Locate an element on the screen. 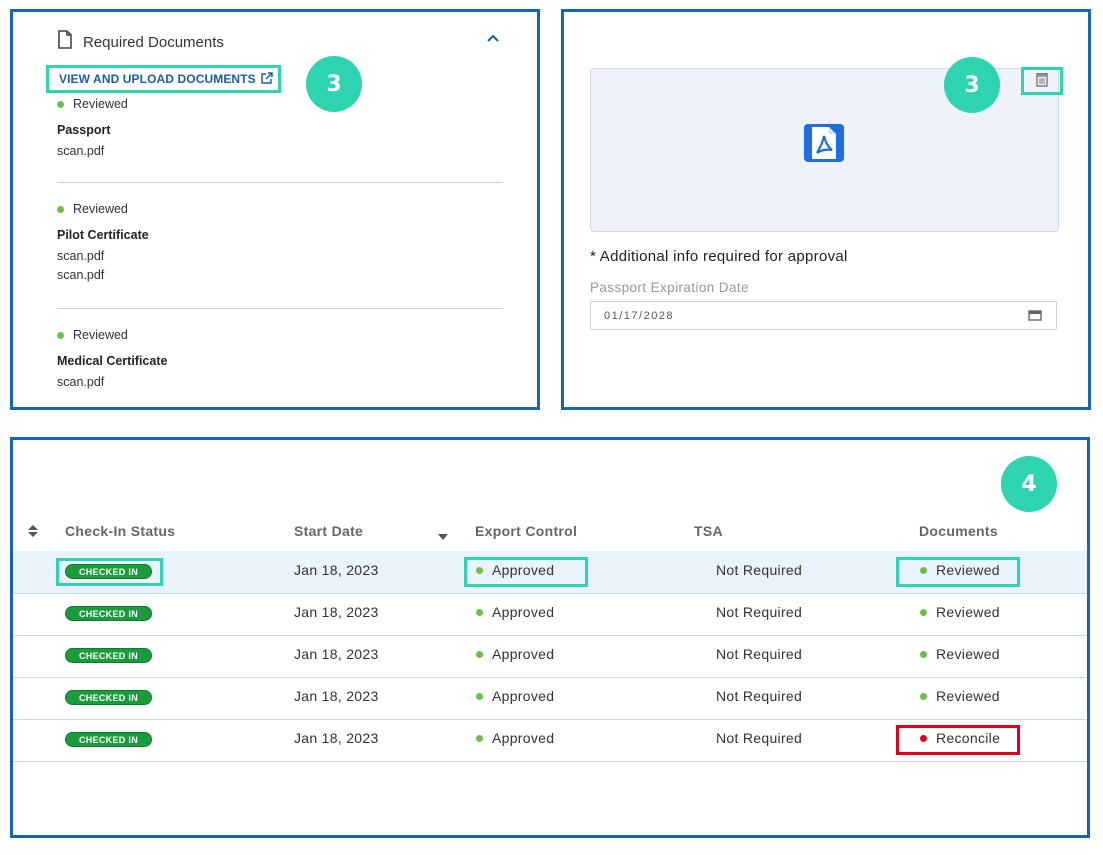 The width and height of the screenshot is (1103, 855). view-upload-documents-link: VIEW AND UPLOAD DOCUMENTS is located at coordinates (163, 79).